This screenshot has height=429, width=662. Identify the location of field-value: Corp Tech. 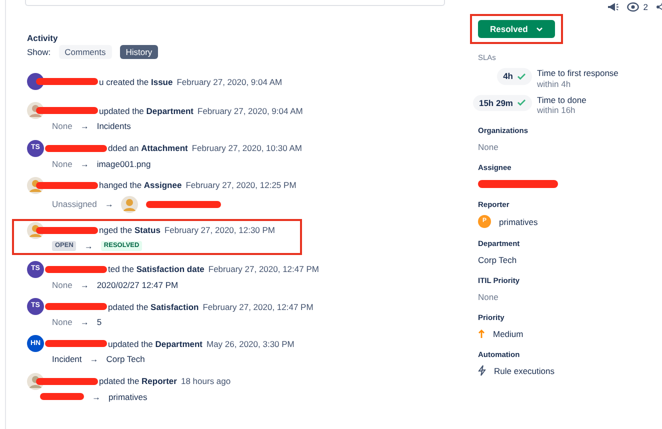
(497, 259).